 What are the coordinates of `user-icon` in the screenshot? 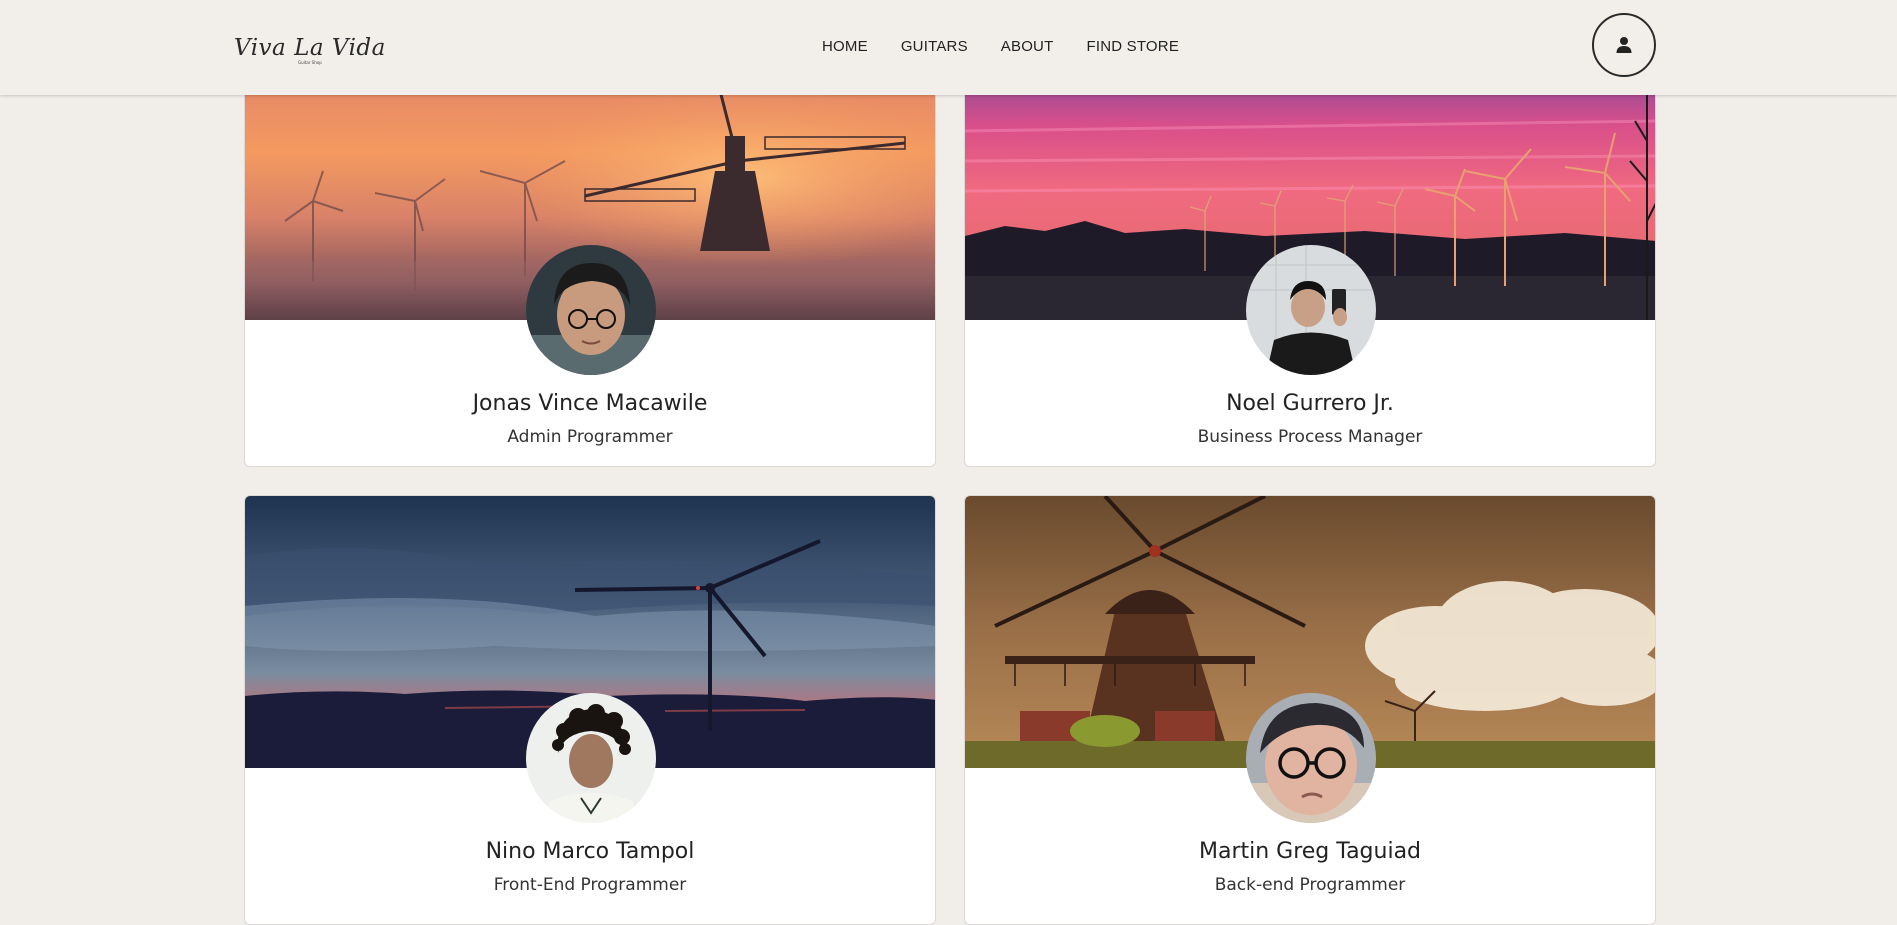 It's located at (1624, 45).